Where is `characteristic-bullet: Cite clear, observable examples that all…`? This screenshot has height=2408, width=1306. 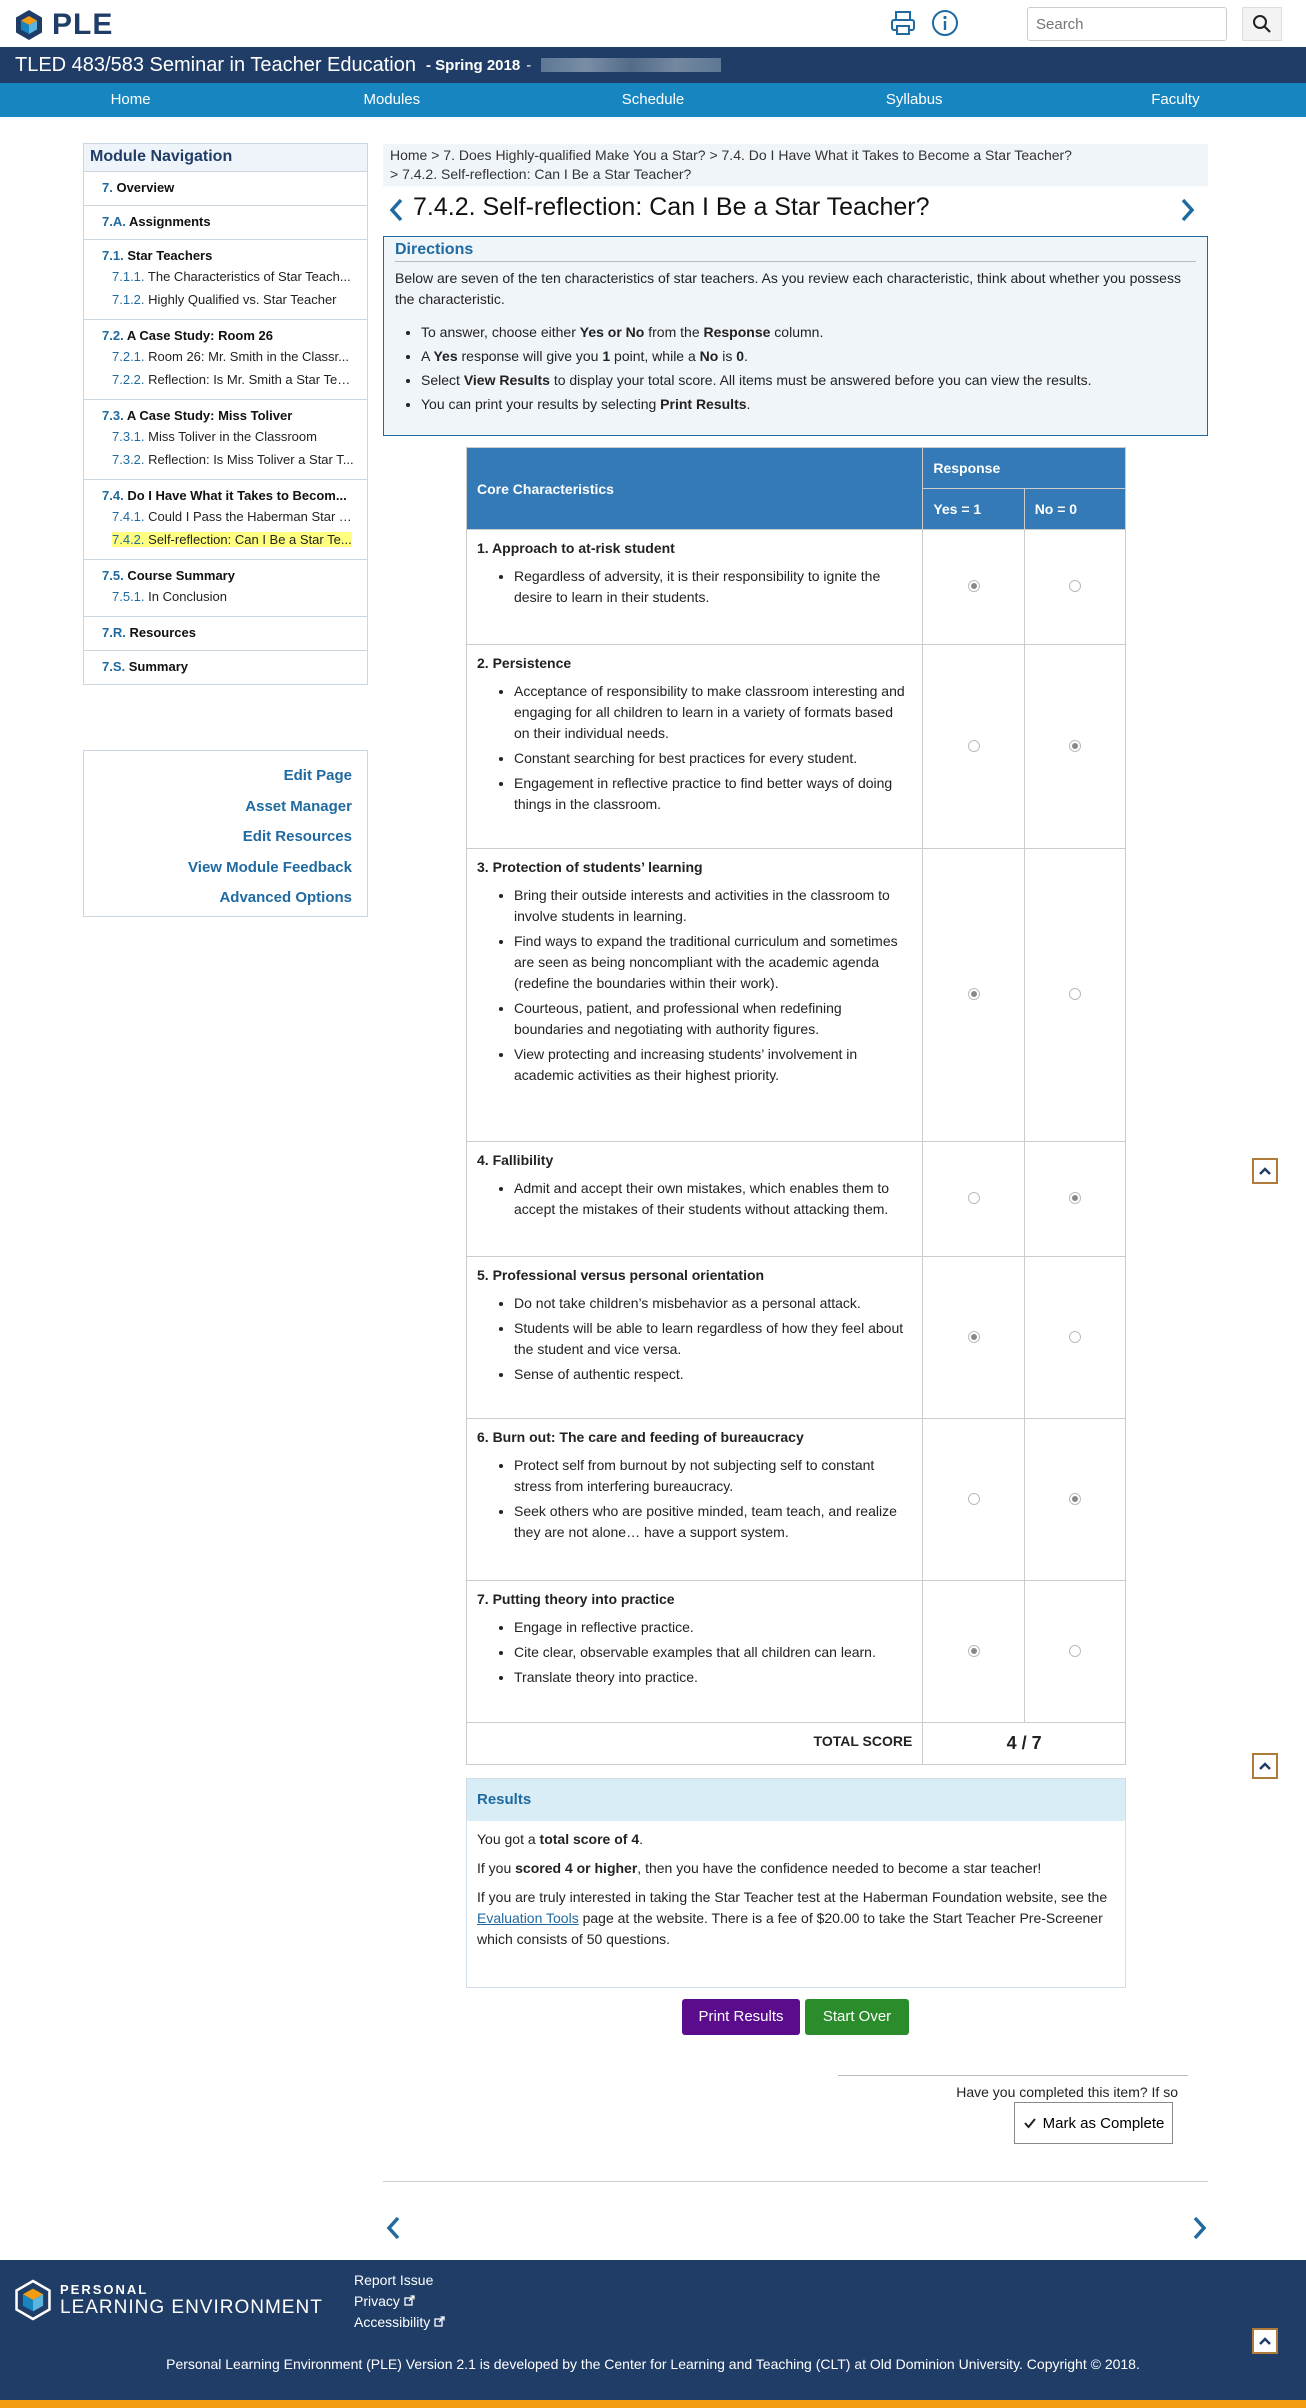
characteristic-bullet: Cite clear, observable examples that all… is located at coordinates (713, 1652).